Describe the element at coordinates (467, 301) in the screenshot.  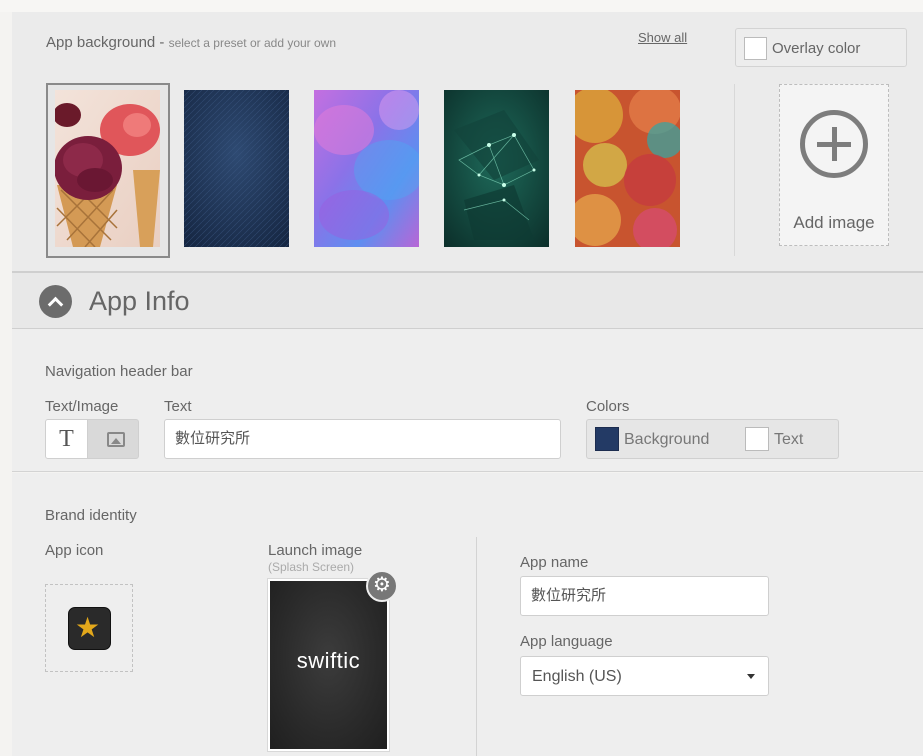
I see `app-info-header: App Info` at that location.